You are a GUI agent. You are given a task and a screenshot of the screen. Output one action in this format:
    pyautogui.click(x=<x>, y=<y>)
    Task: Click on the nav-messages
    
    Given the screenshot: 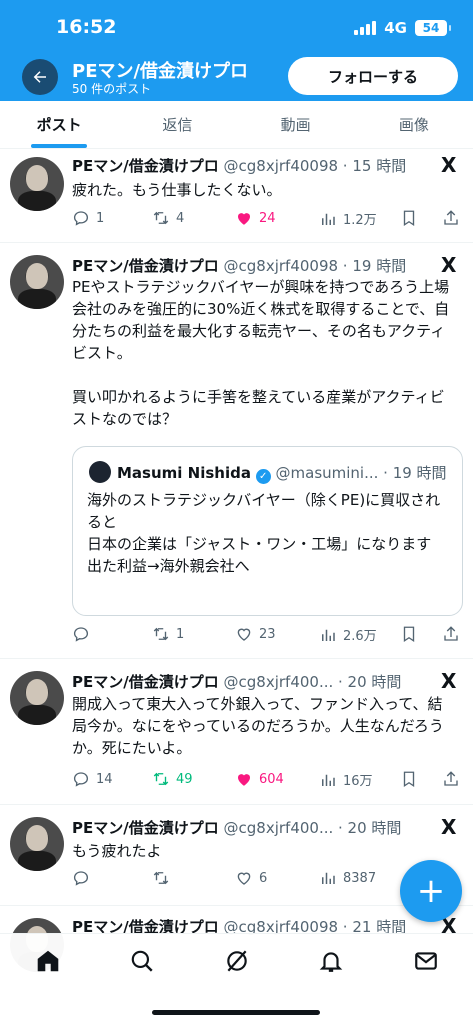 What is the action you would take?
    pyautogui.click(x=426, y=961)
    